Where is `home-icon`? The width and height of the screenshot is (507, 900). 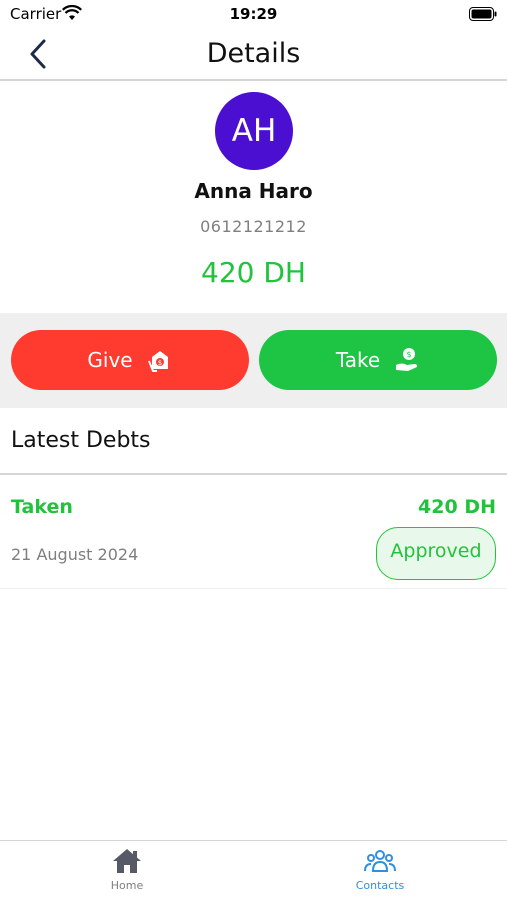
home-icon is located at coordinates (127, 861).